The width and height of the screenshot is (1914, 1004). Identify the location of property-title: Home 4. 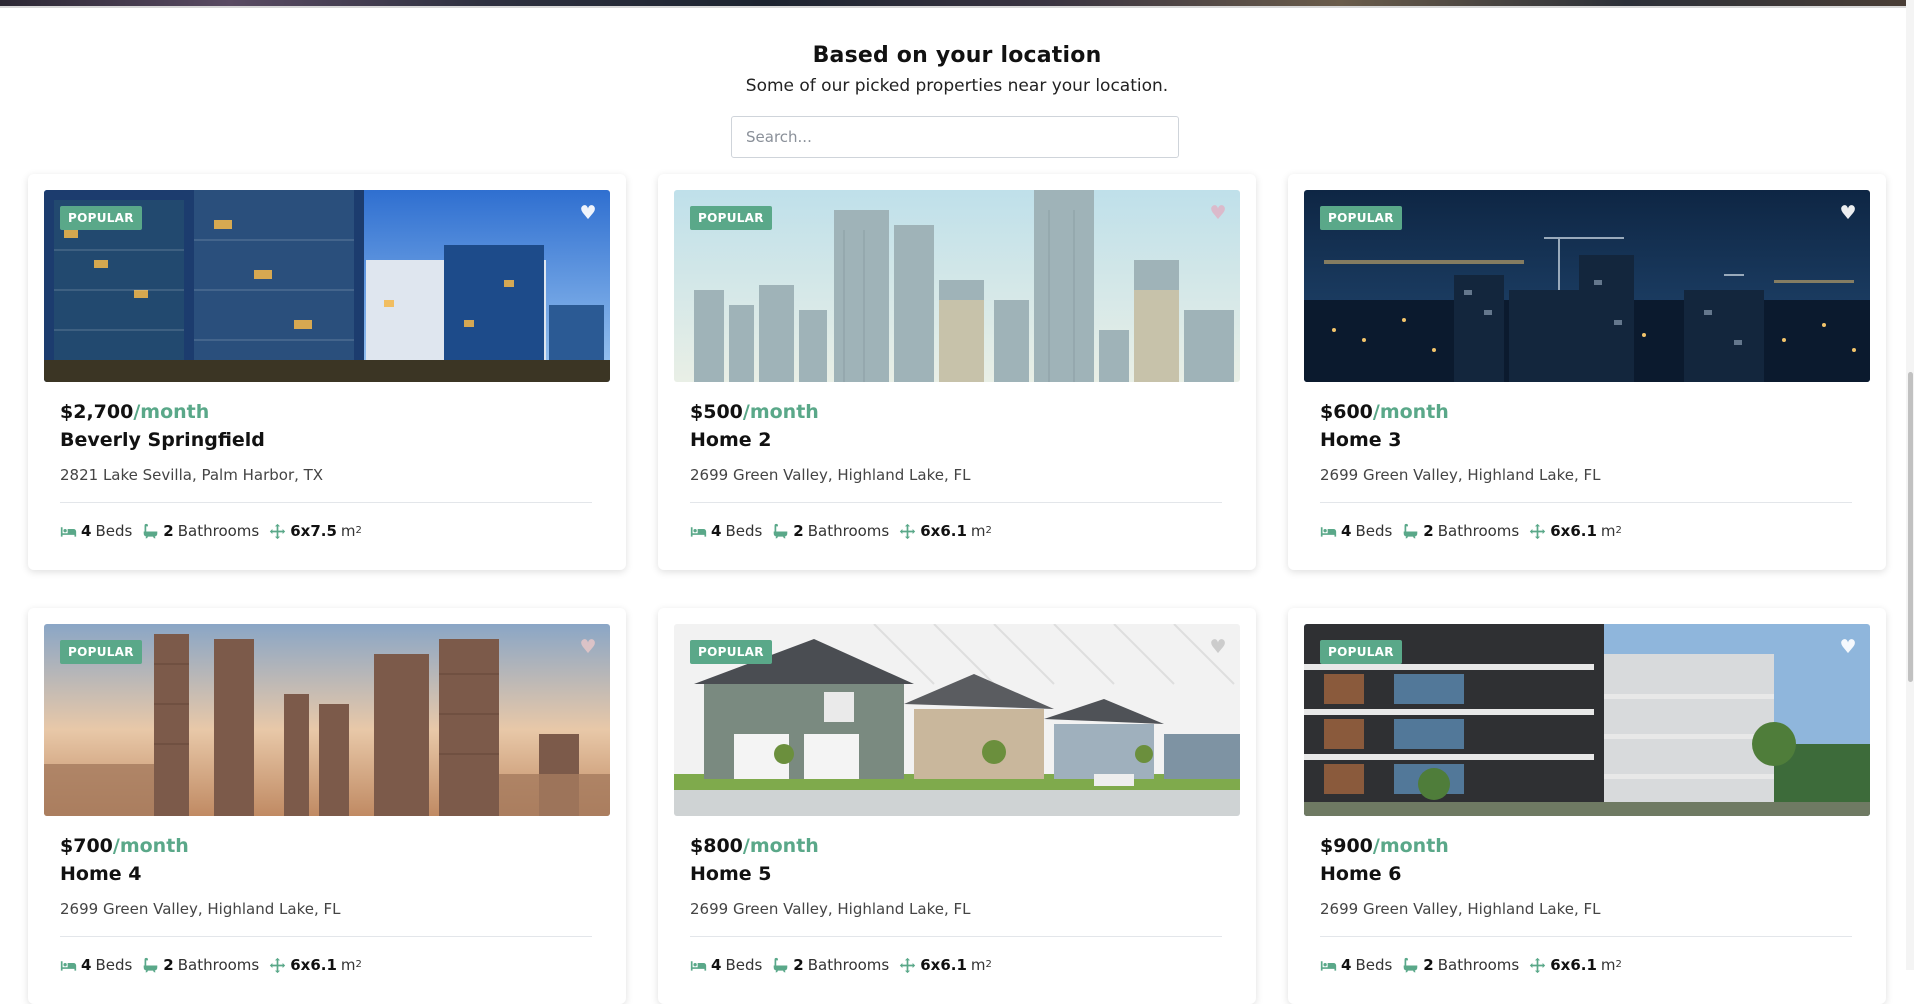
(326, 874).